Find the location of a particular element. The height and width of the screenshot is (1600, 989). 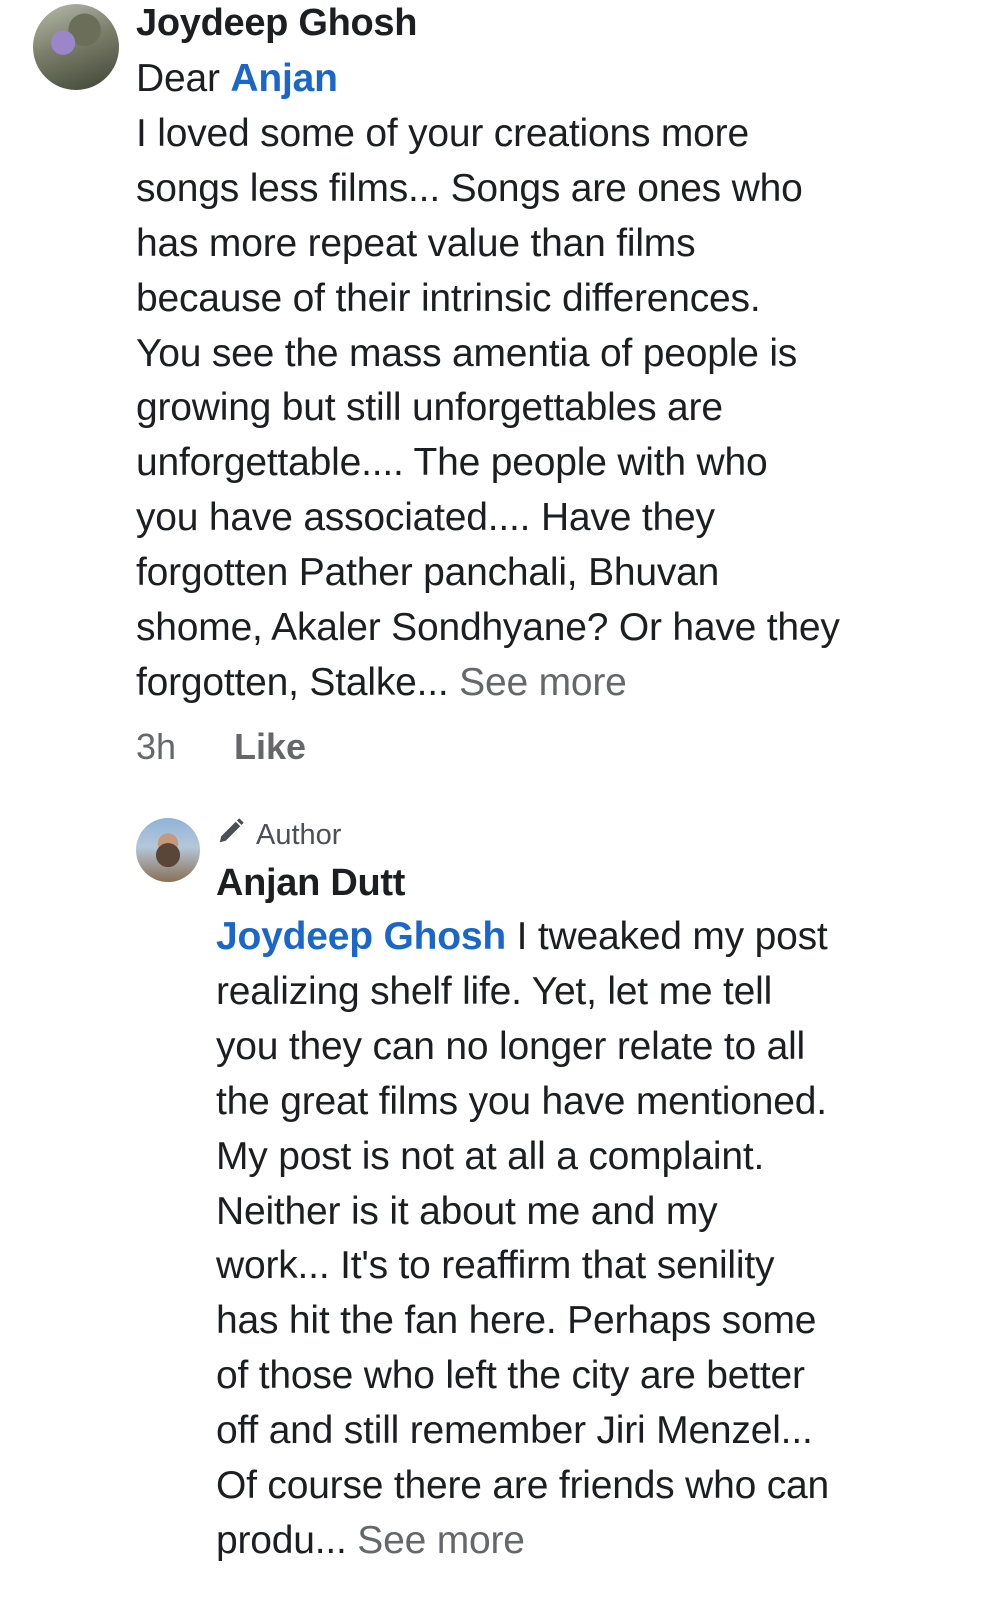

comment-meta: 3h Like is located at coordinates (221, 747).